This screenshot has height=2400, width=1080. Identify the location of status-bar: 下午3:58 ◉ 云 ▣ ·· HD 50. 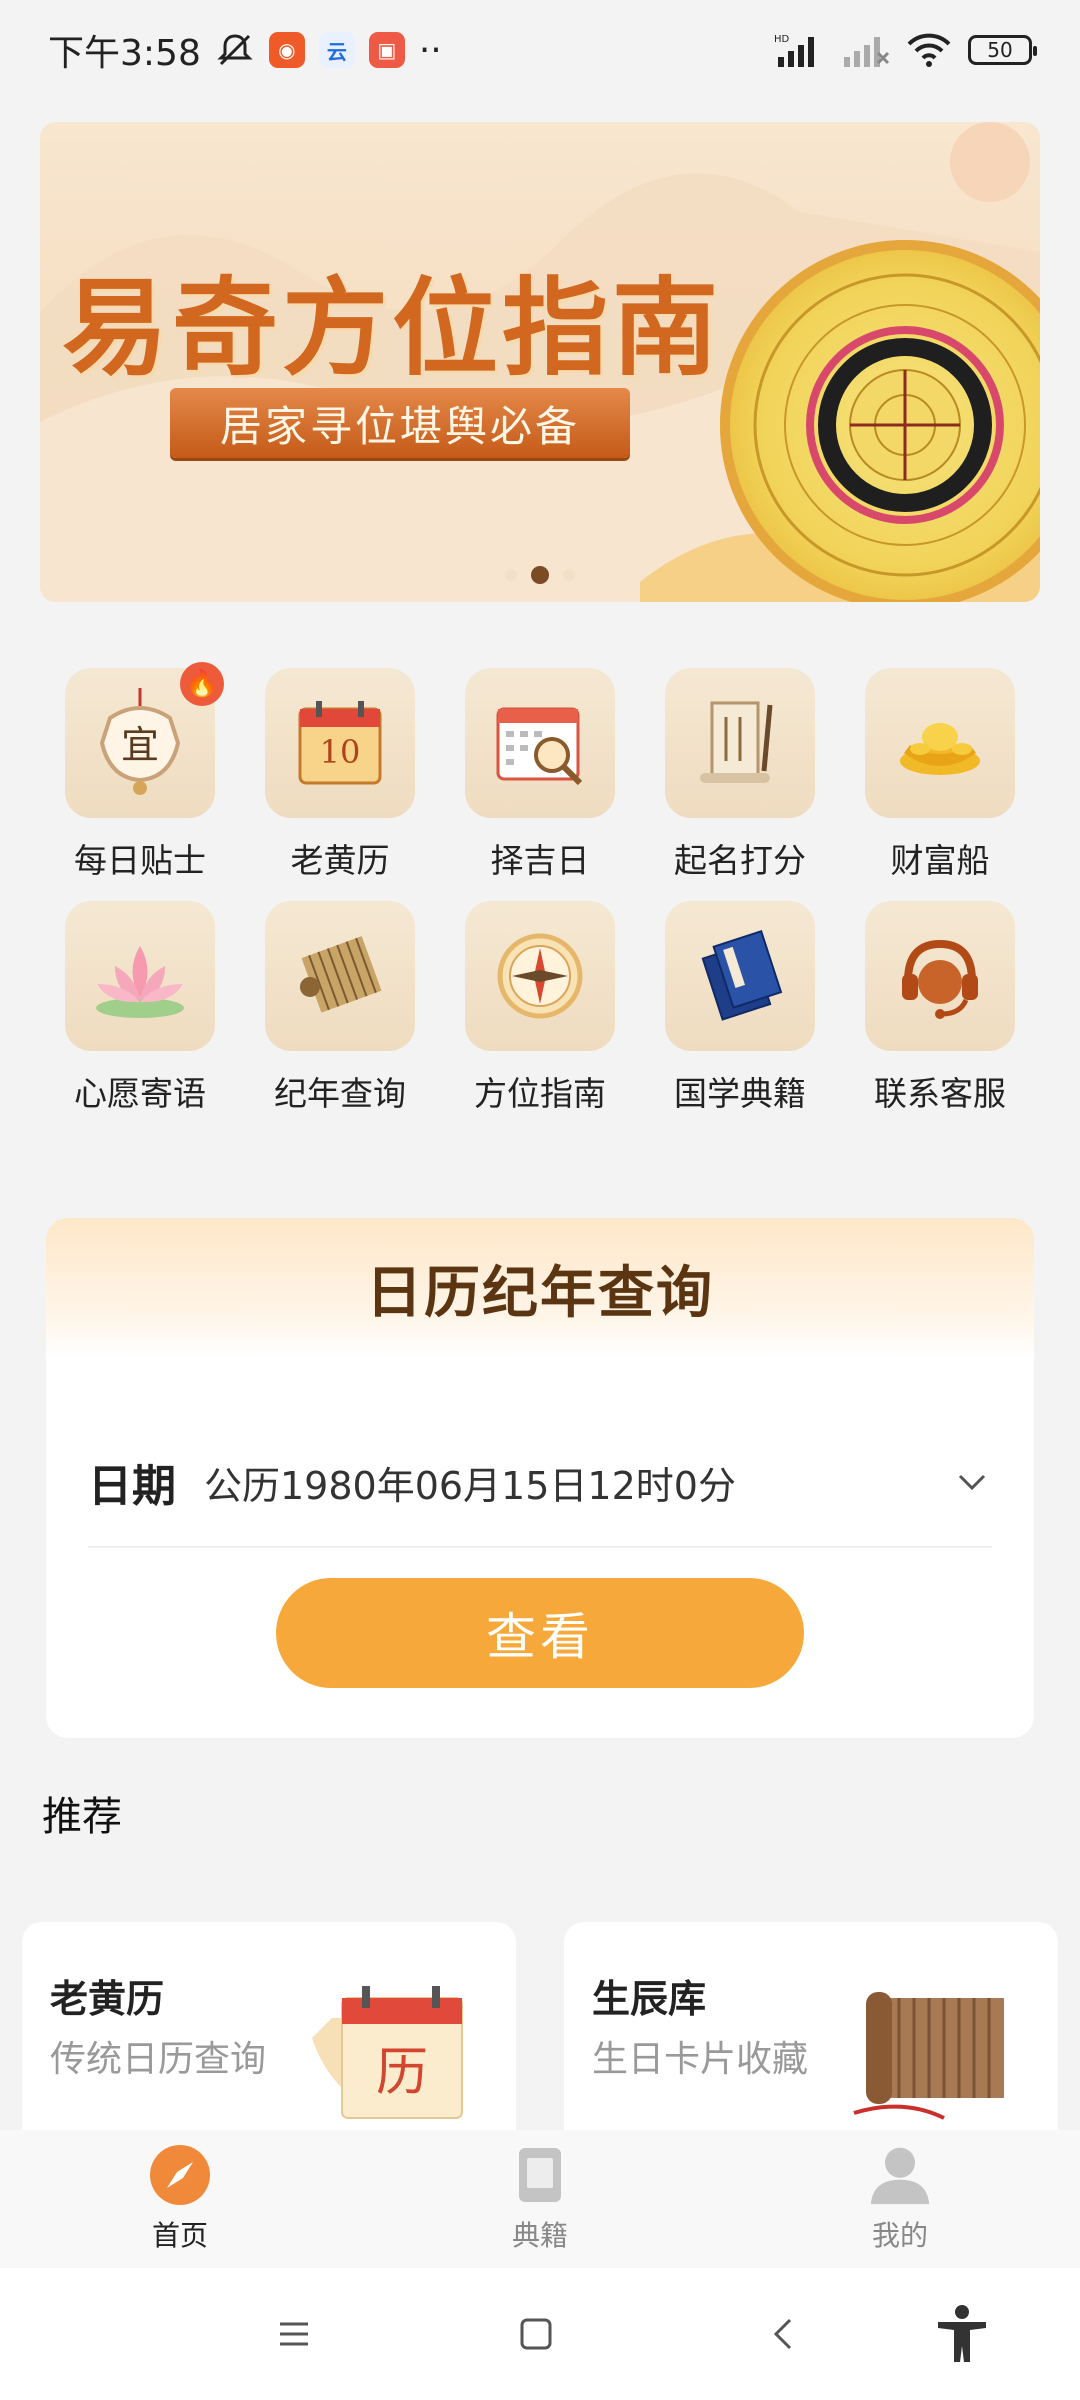
(540, 50).